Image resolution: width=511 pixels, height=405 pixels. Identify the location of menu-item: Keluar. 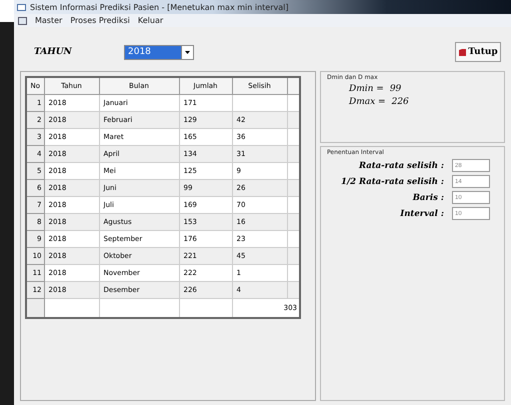
(151, 20).